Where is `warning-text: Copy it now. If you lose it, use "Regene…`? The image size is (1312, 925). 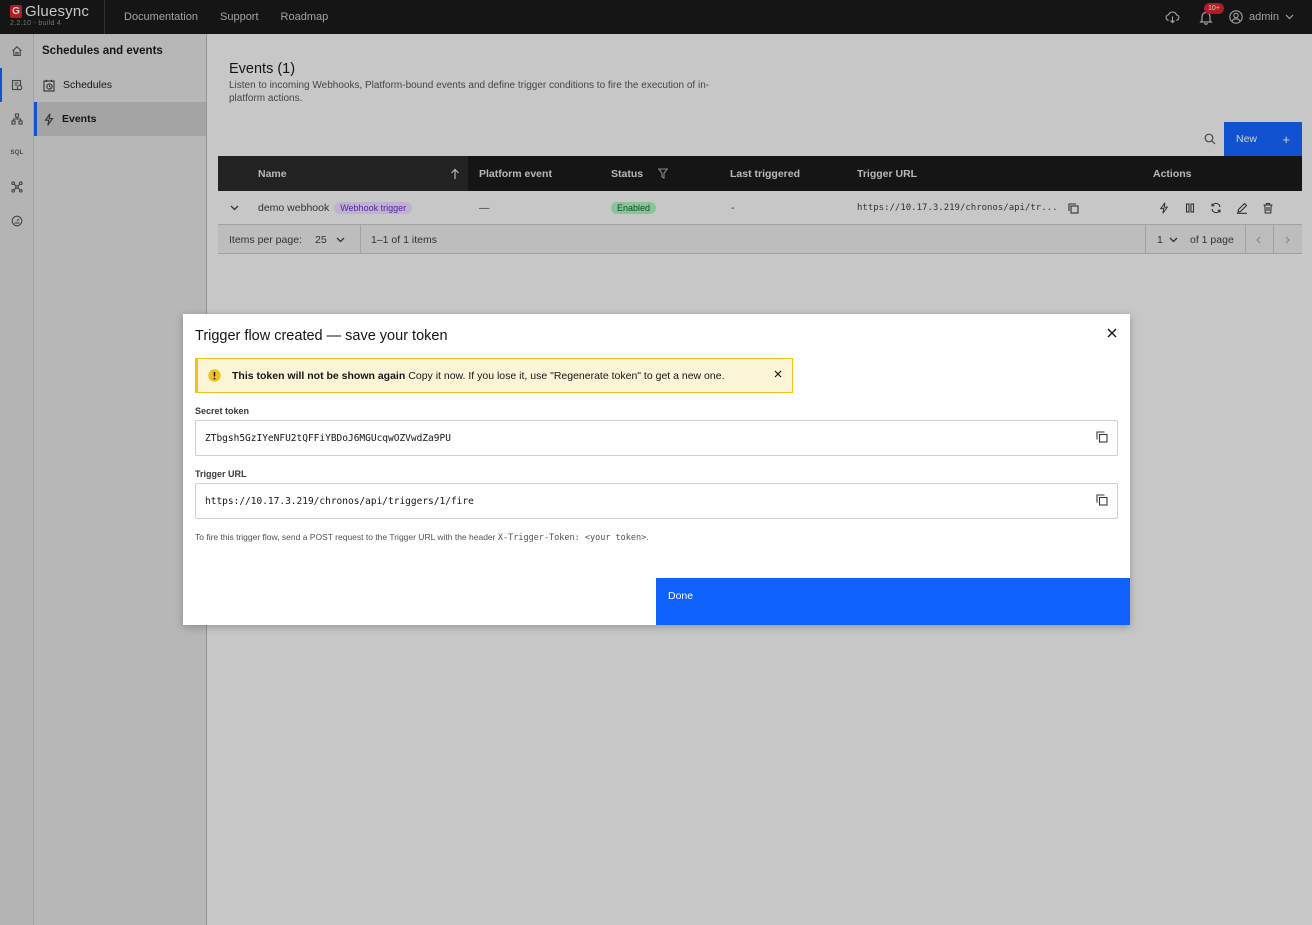 warning-text: Copy it now. If you lose it, use "Regene… is located at coordinates (566, 375).